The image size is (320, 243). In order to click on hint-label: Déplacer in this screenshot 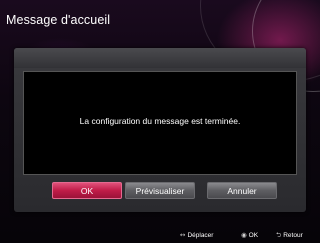, I will do `click(200, 235)`.